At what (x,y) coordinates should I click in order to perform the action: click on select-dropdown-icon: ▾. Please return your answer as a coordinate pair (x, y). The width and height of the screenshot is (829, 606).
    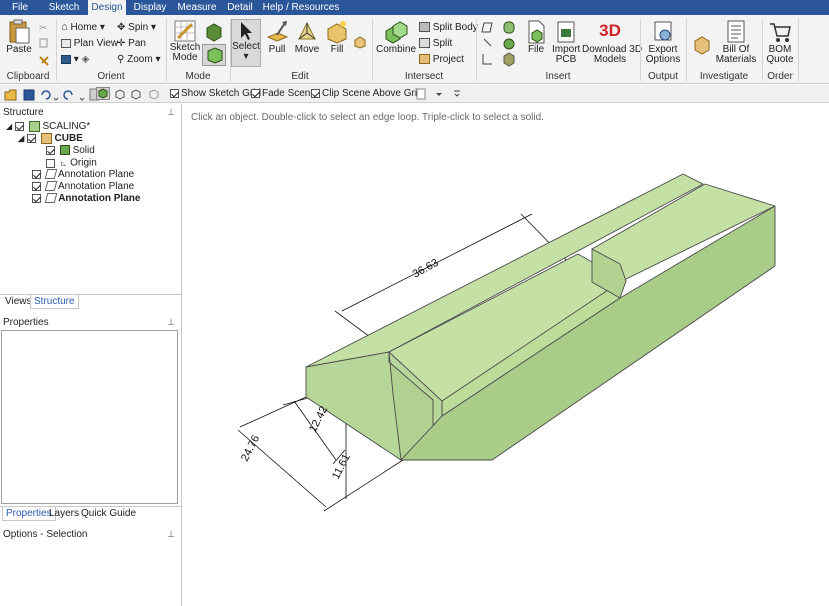
    Looking at the image, I should click on (246, 56).